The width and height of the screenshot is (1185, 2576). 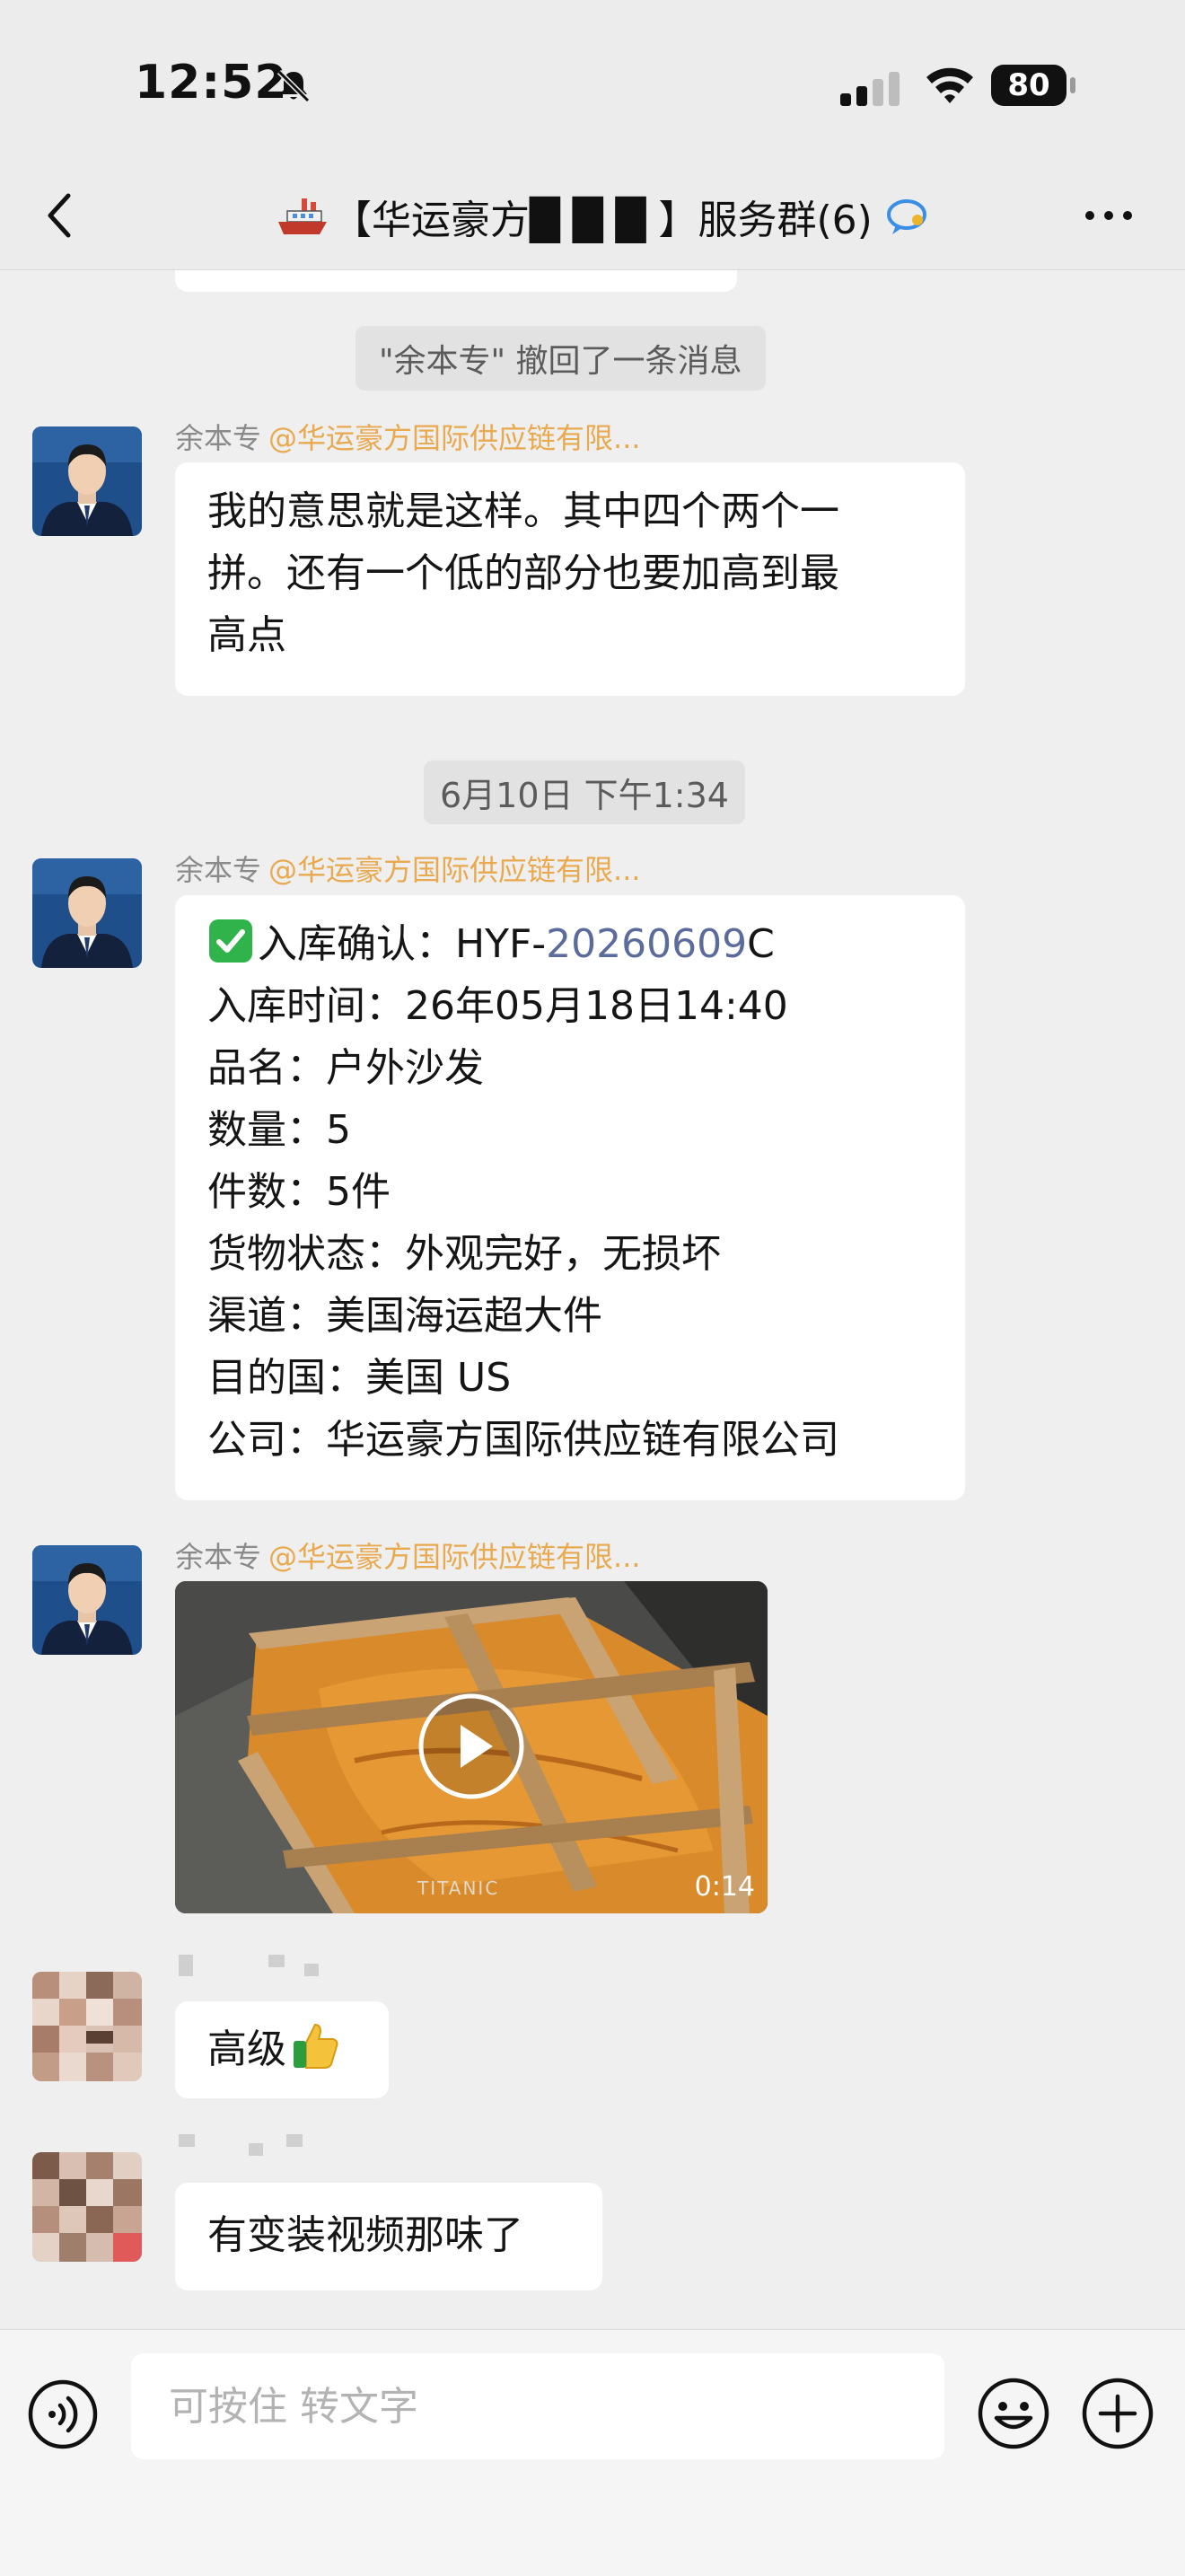 I want to click on battery-tip, so click(x=1072, y=85).